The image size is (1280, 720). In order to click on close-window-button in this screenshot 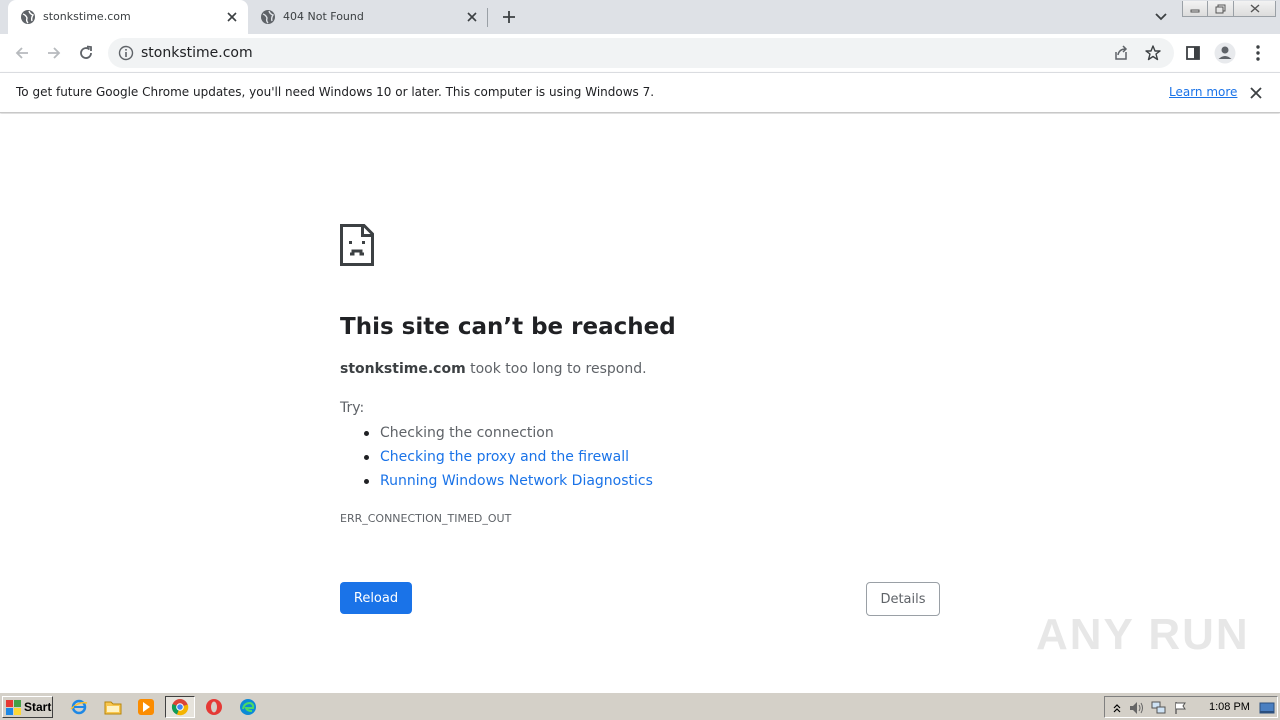, I will do `click(1255, 9)`.